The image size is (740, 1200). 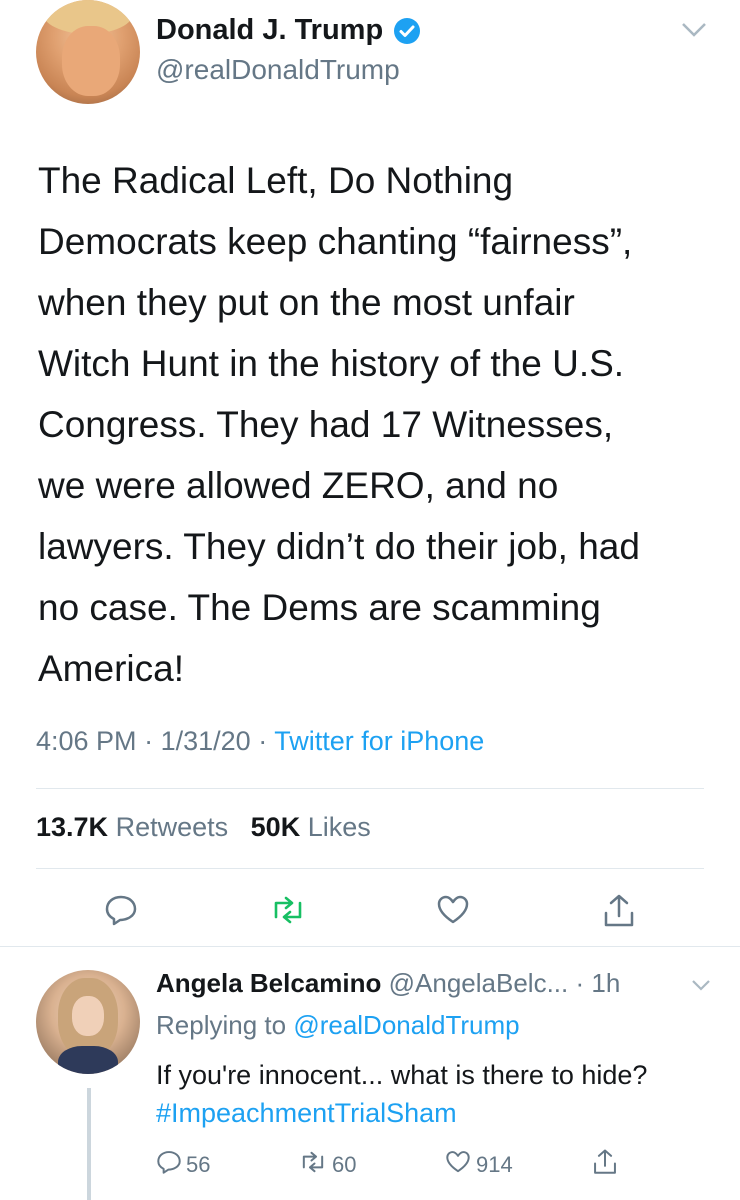 I want to click on tweet-meta: 4:06 PM · 1/31/20 · Twitter for iPhone, so click(x=260, y=741).